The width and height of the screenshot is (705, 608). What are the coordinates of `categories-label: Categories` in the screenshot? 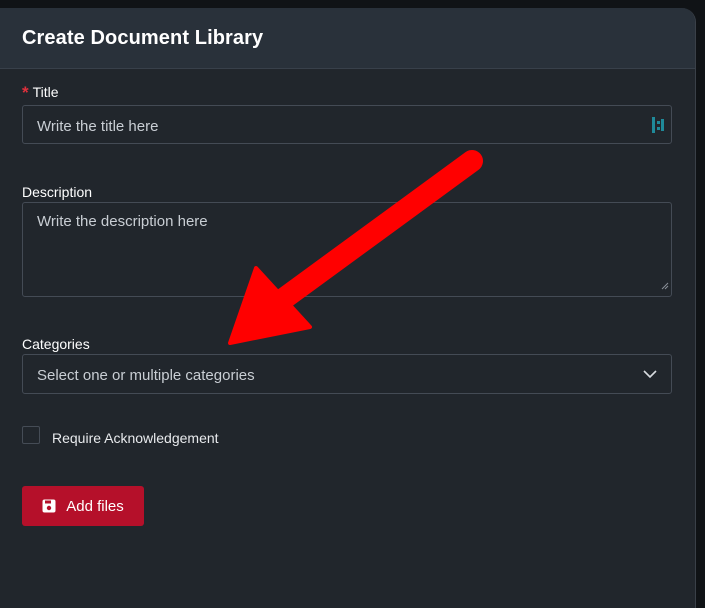 It's located at (56, 344).